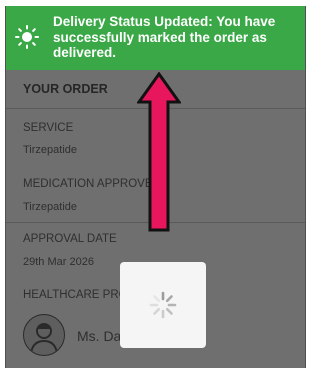 The image size is (320, 374). Describe the element at coordinates (27, 37) in the screenshot. I see `sun-icon` at that location.